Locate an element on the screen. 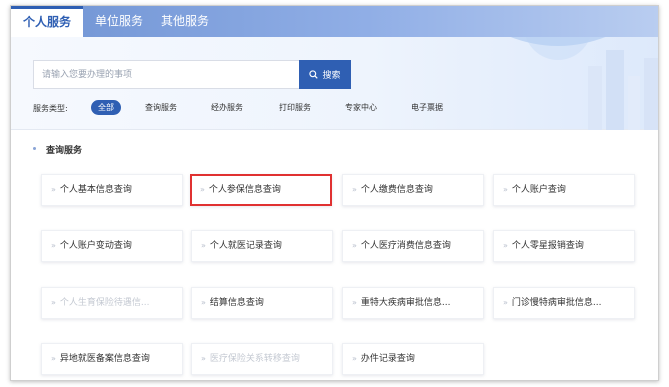 The width and height of the screenshot is (669, 387). service-card: » 个人基本信息查询 is located at coordinates (112, 190).